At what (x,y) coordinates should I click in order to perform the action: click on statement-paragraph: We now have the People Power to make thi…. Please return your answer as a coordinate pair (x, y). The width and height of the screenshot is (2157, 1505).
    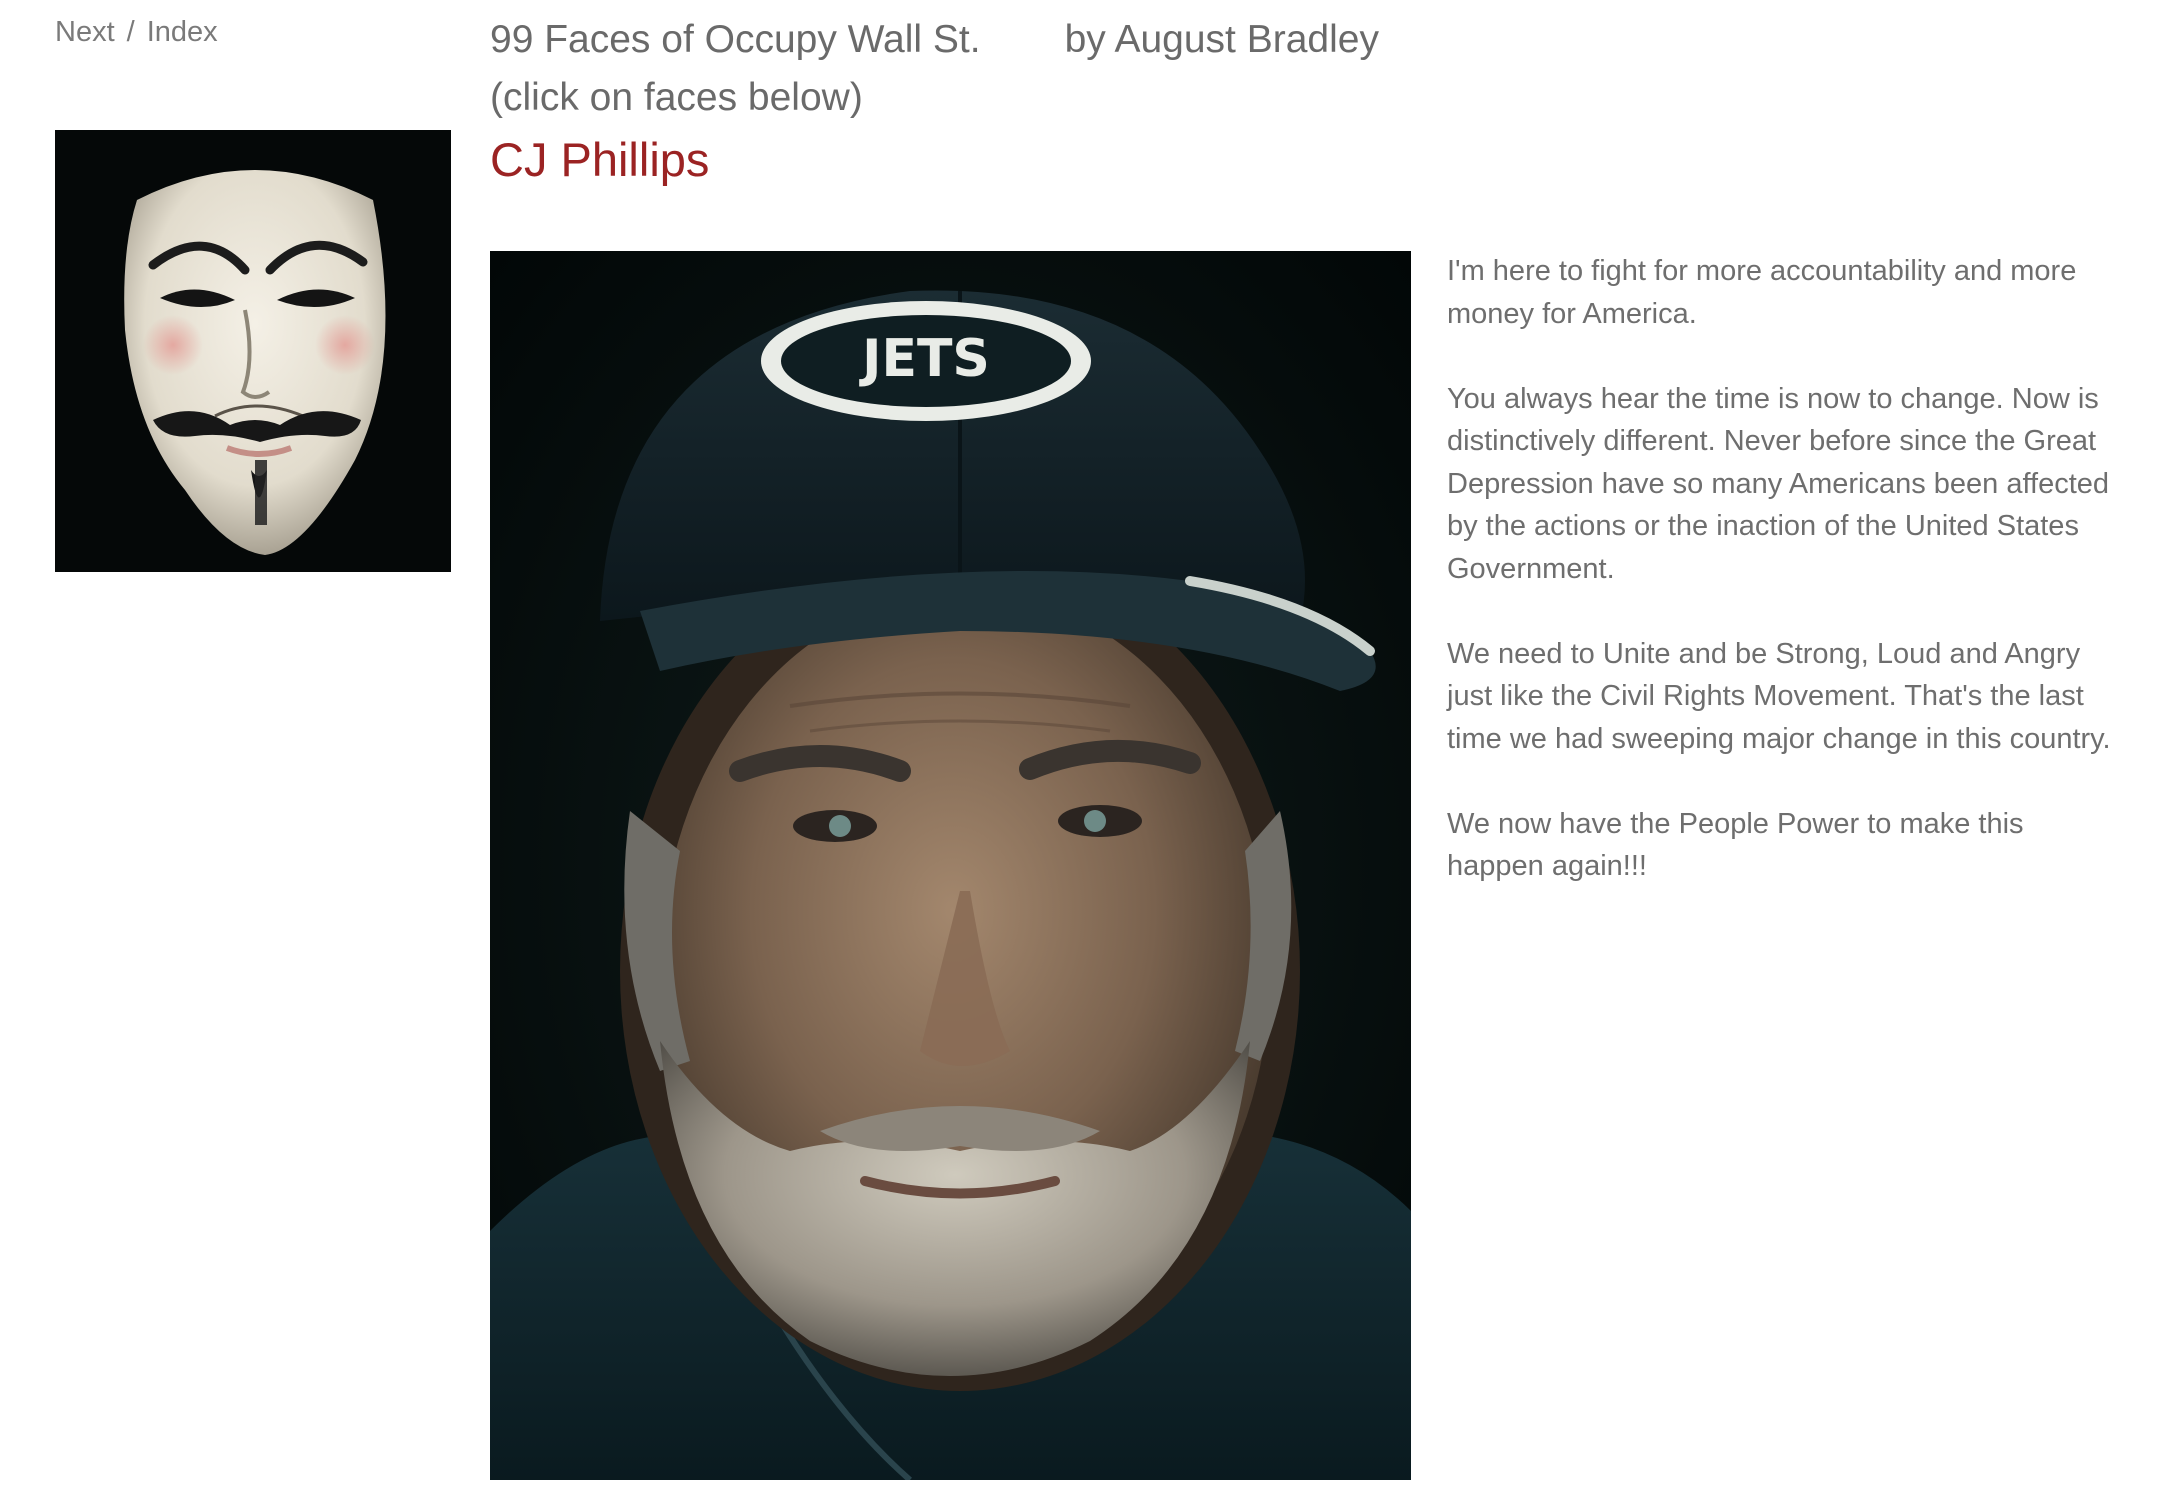
    Looking at the image, I should click on (1735, 845).